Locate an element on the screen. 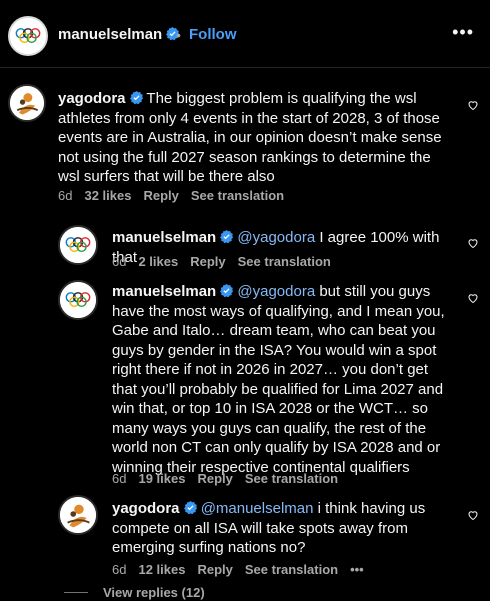 This screenshot has height=601, width=490. author-username: manuelselman is located at coordinates (119, 34).